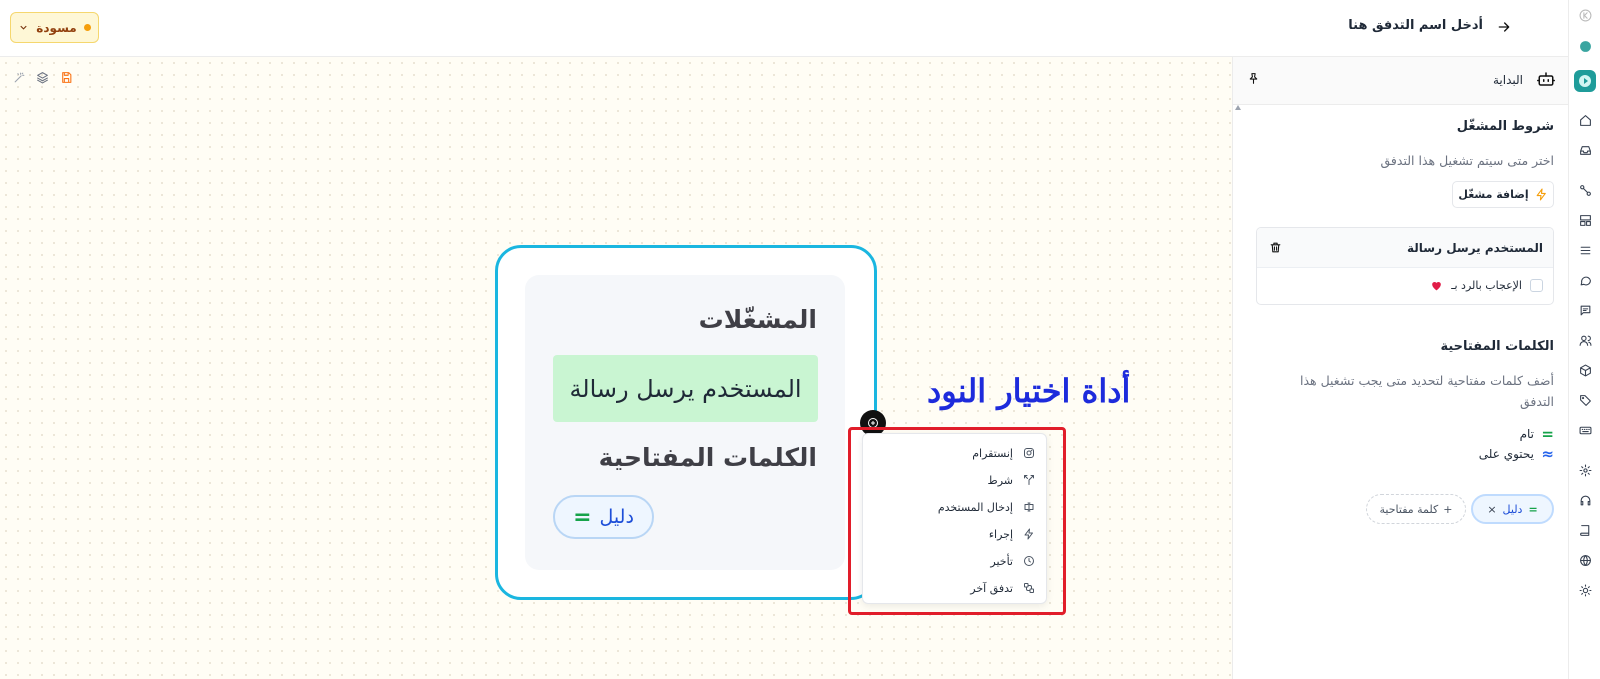 The width and height of the screenshot is (1600, 679). What do you see at coordinates (1584, 280) in the screenshot?
I see `chat-icon` at bounding box center [1584, 280].